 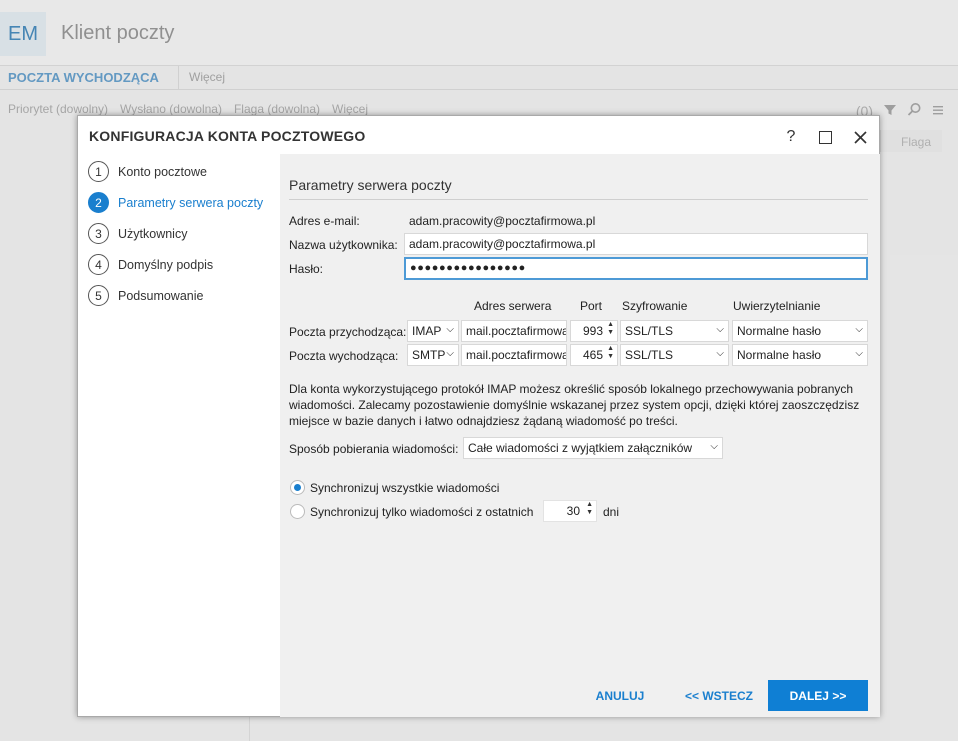 I want to click on maximize-button, so click(x=825, y=137).